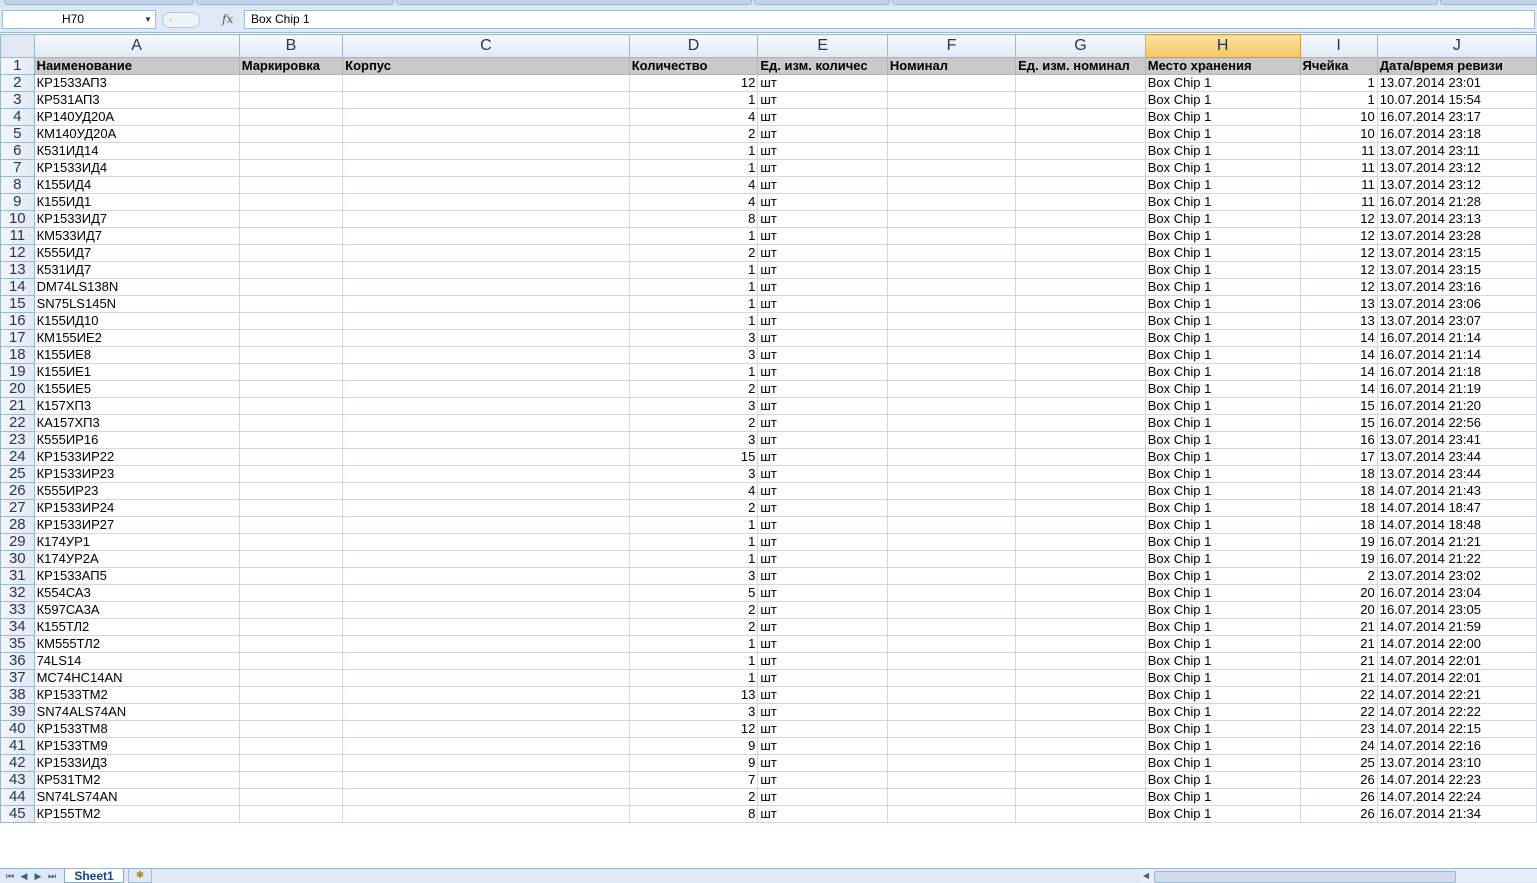 This screenshot has height=883, width=1537. I want to click on cell-a: КР531АП3, so click(136, 100).